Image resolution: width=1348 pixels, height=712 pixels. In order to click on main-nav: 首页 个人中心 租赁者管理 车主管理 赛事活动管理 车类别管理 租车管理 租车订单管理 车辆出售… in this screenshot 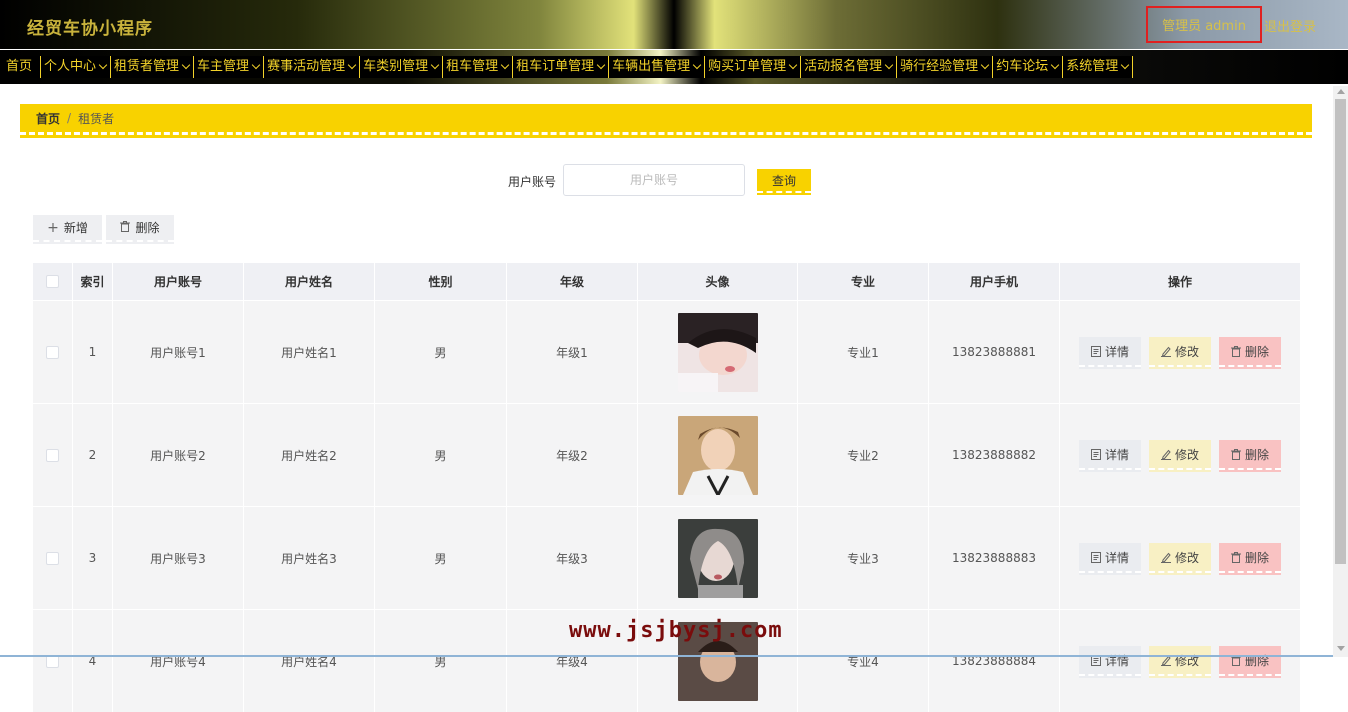, I will do `click(674, 67)`.